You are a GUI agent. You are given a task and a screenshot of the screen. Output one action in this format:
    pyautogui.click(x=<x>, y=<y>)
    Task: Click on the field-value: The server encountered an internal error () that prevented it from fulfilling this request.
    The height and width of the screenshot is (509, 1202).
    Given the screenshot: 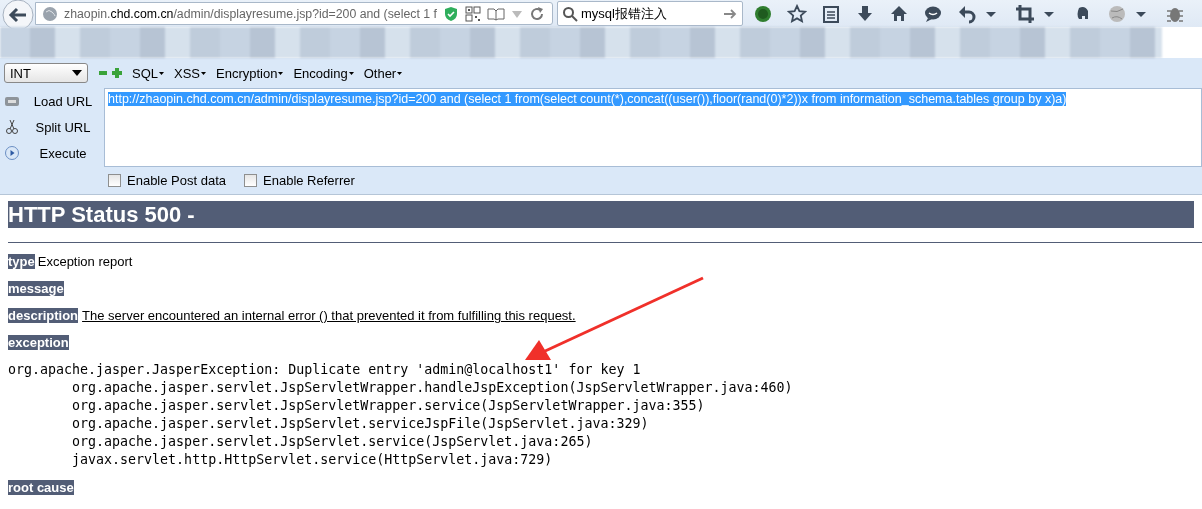 What is the action you would take?
    pyautogui.click(x=329, y=315)
    